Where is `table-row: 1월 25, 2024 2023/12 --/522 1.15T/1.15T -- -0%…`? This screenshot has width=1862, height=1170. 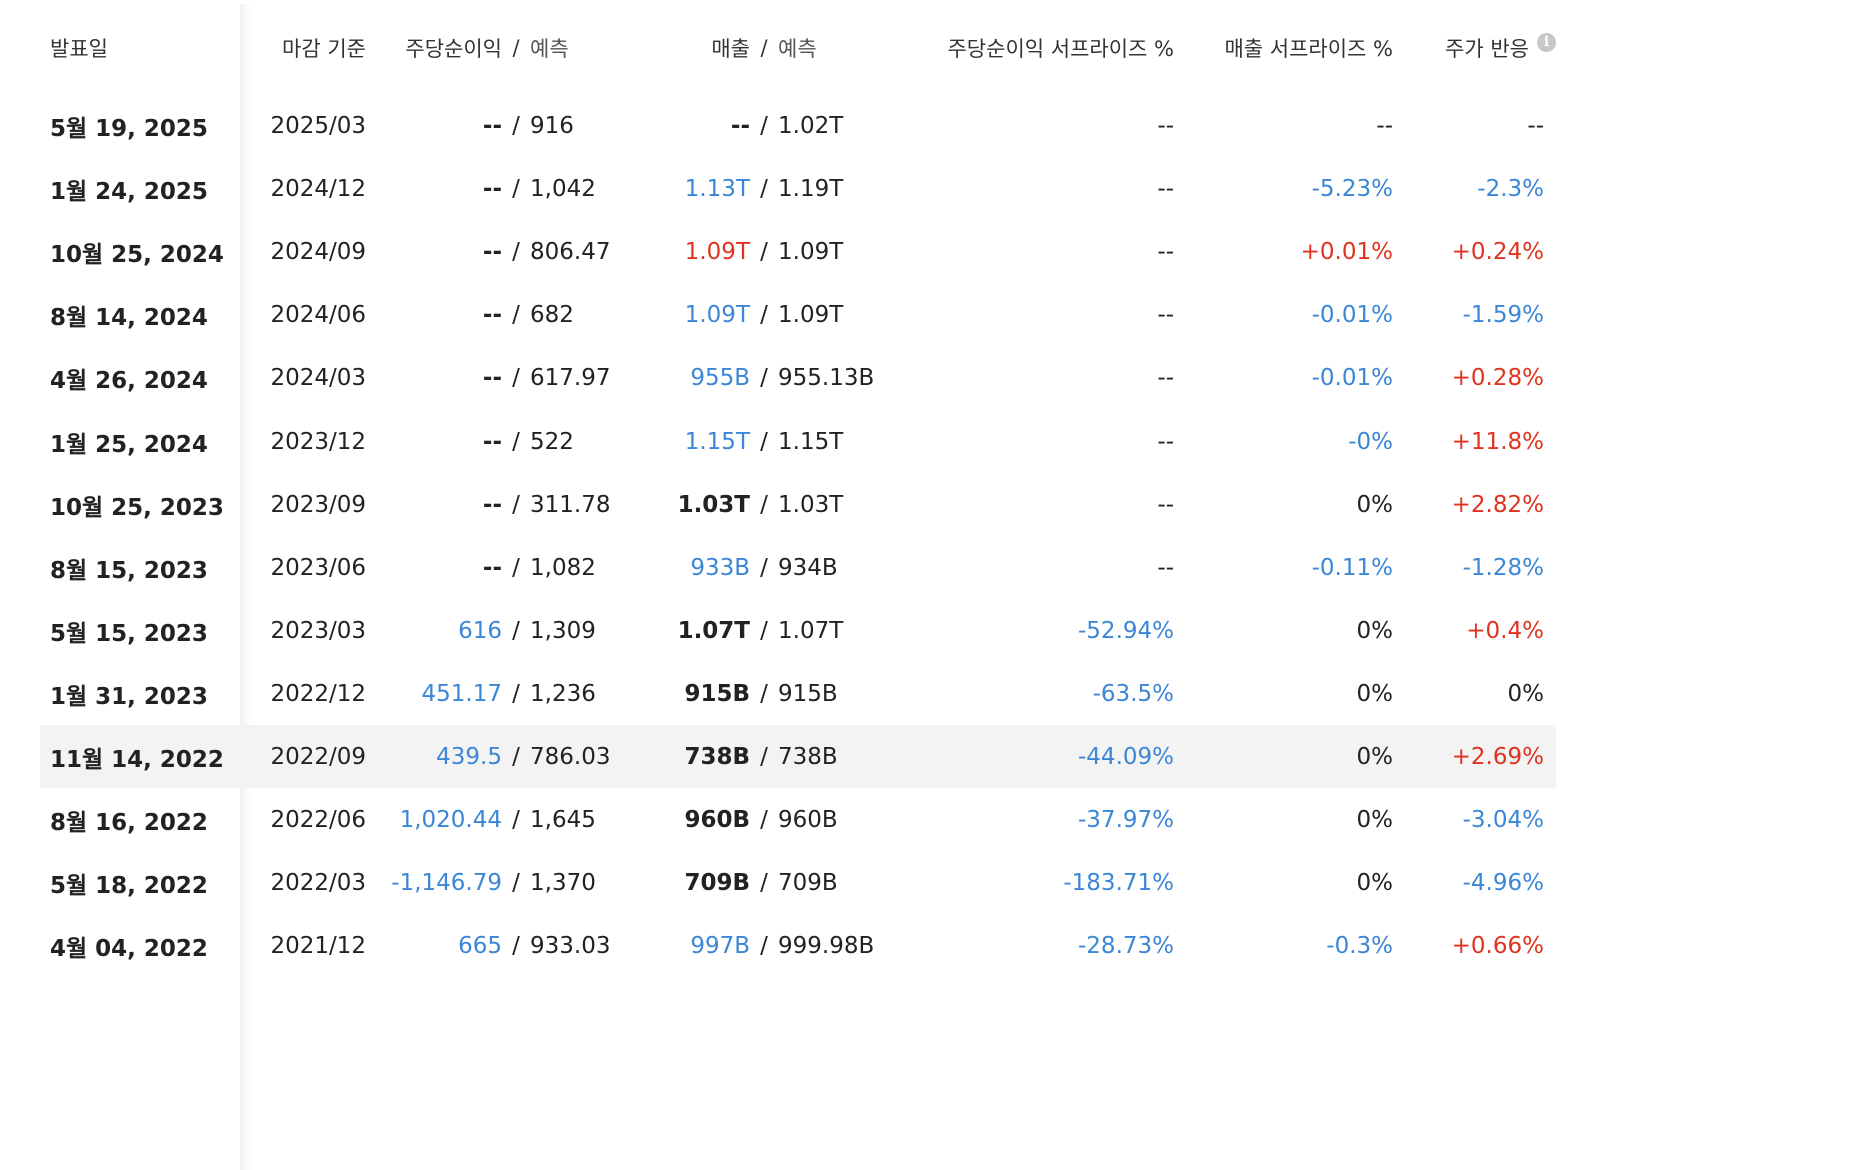 table-row: 1월 25, 2024 2023/12 --/522 1.15T/1.15T -- -0%… is located at coordinates (798, 441).